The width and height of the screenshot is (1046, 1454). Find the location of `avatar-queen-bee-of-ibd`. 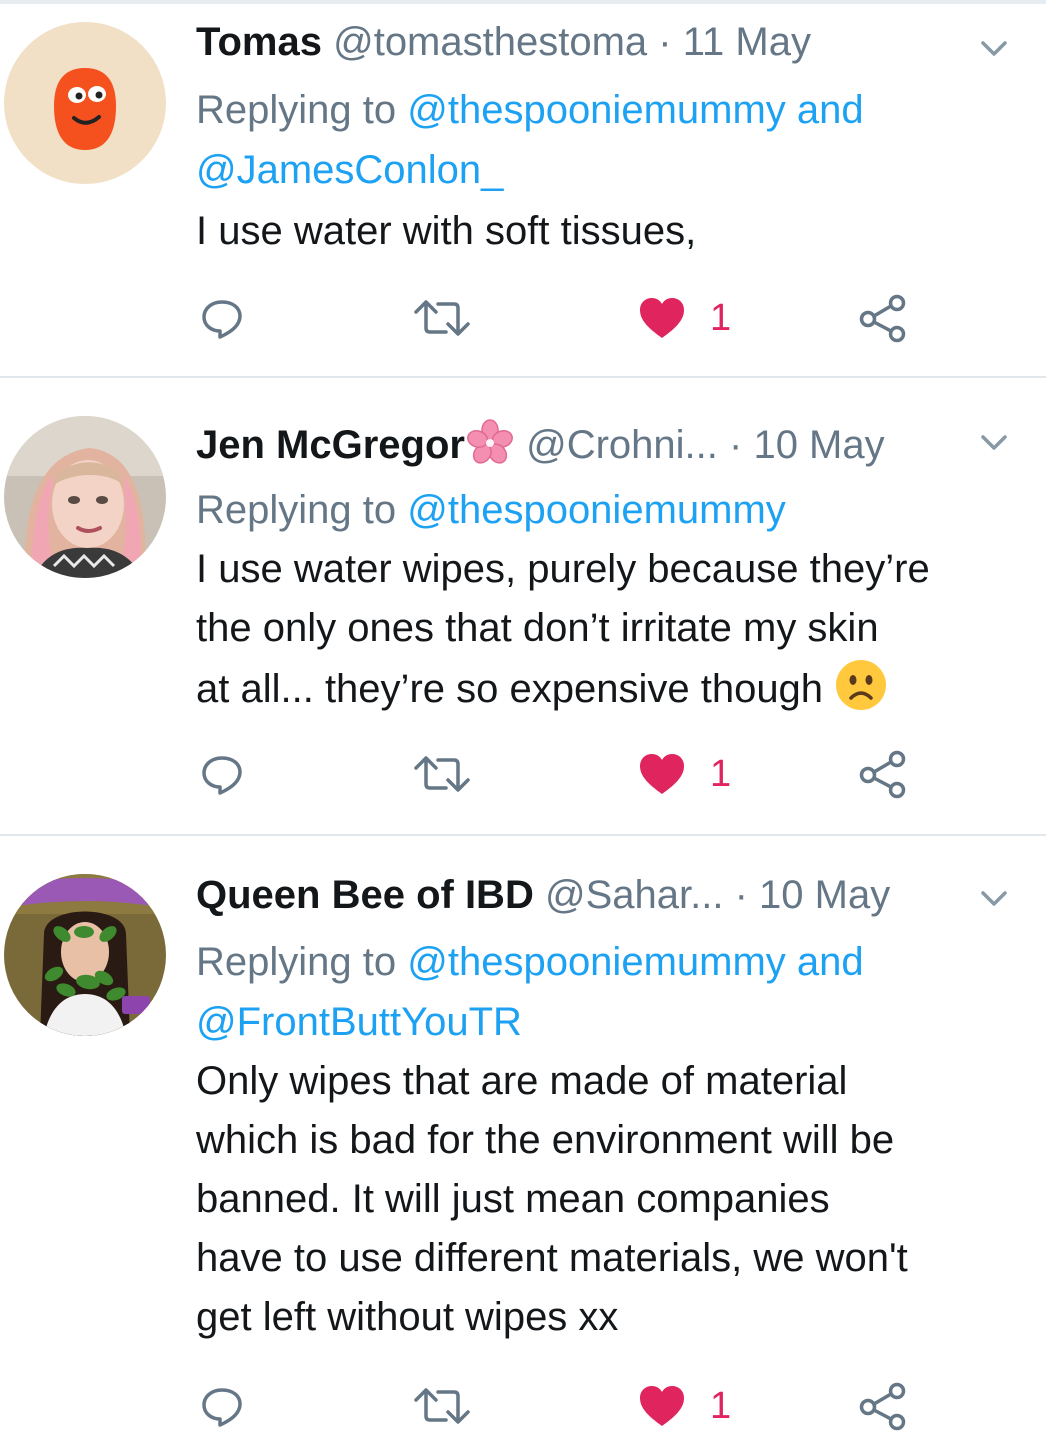

avatar-queen-bee-of-ibd is located at coordinates (85, 955).